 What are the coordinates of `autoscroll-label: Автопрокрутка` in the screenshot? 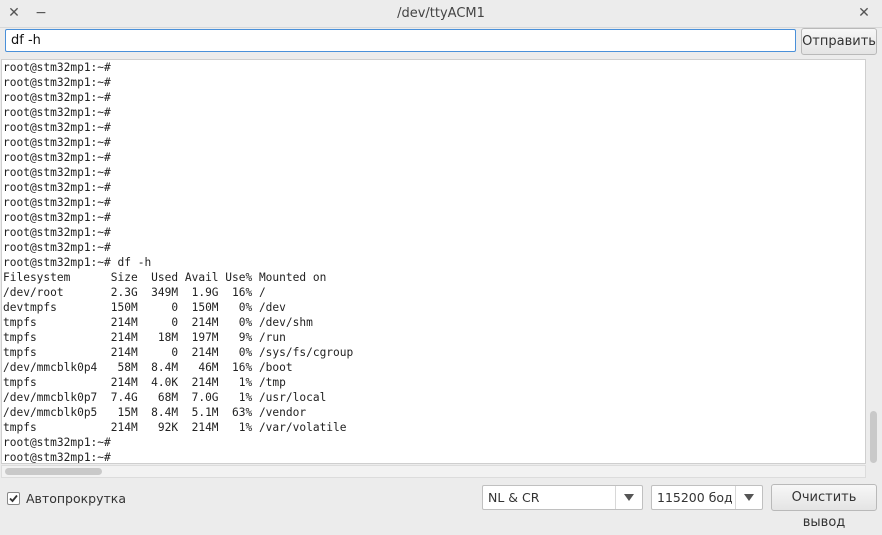 It's located at (76, 498).